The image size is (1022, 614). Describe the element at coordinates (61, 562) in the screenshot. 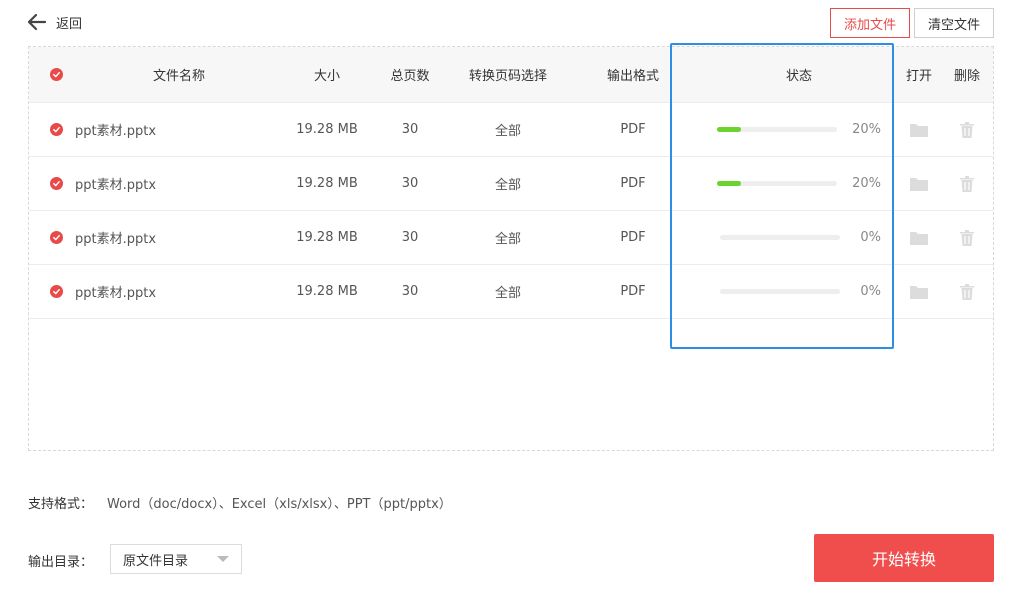

I see `output-dir-label: 输出目录：` at that location.